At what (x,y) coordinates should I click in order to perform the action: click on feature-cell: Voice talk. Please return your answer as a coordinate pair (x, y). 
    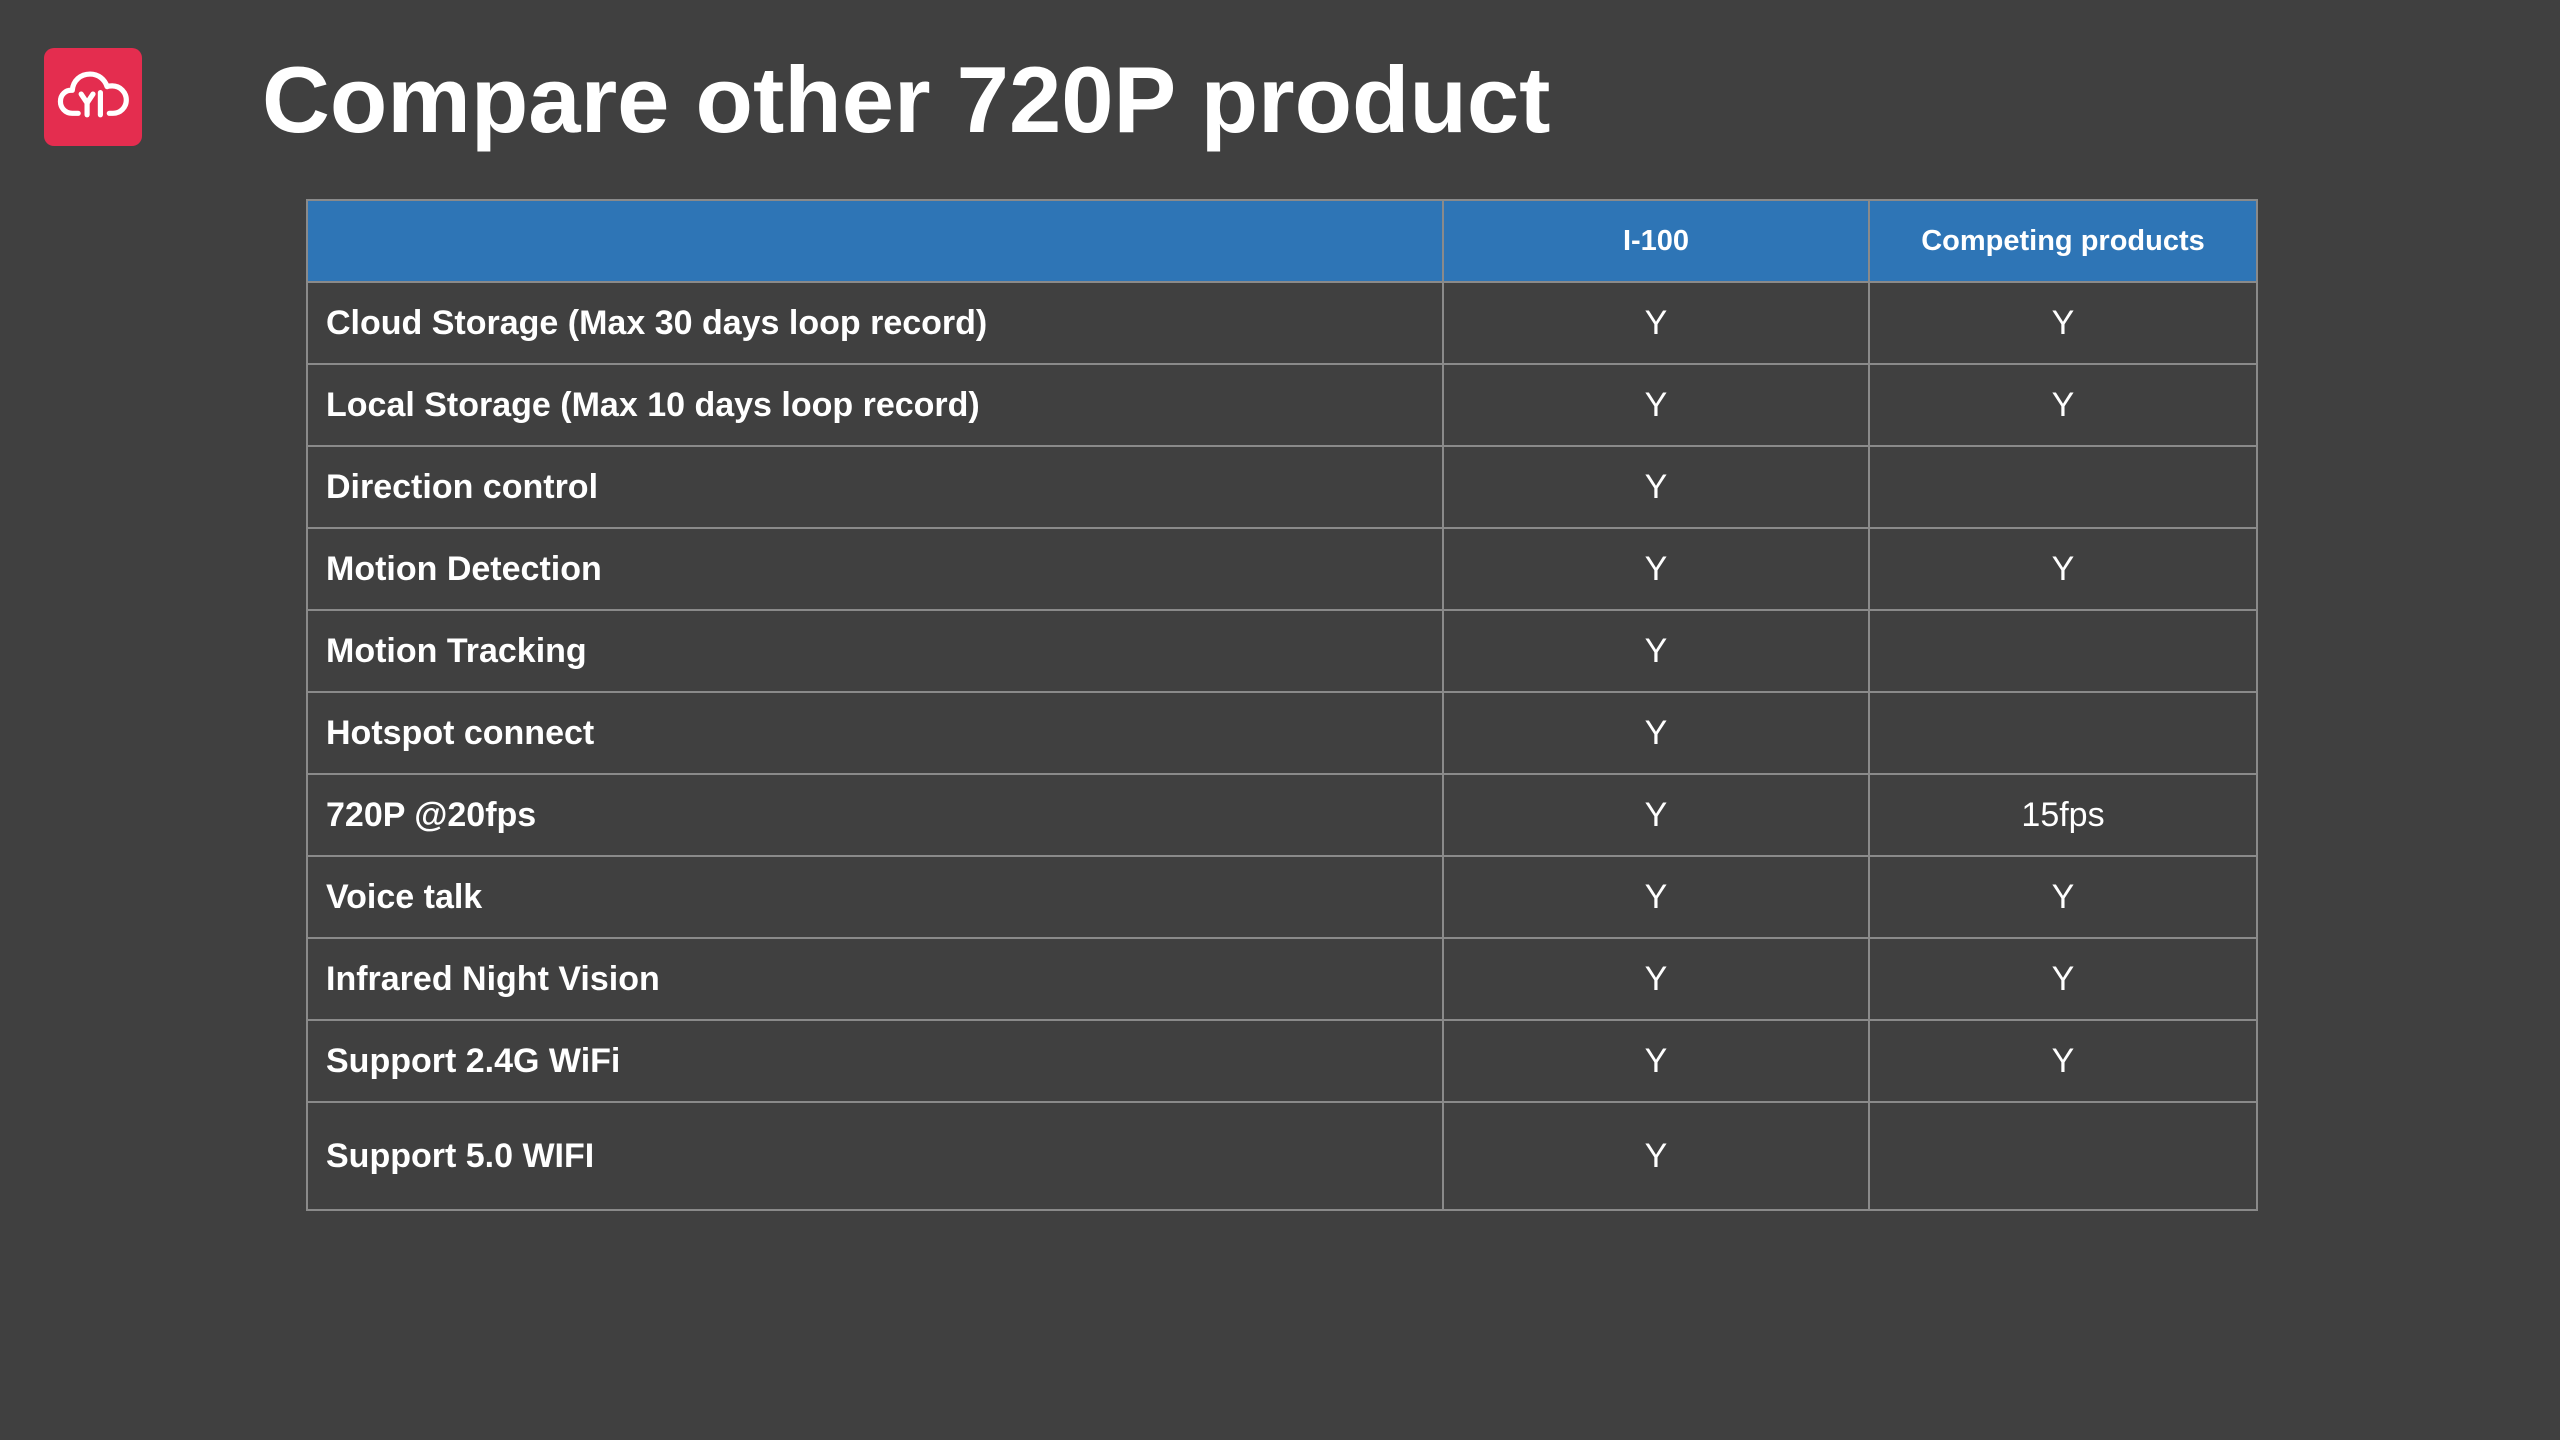
    Looking at the image, I should click on (875, 897).